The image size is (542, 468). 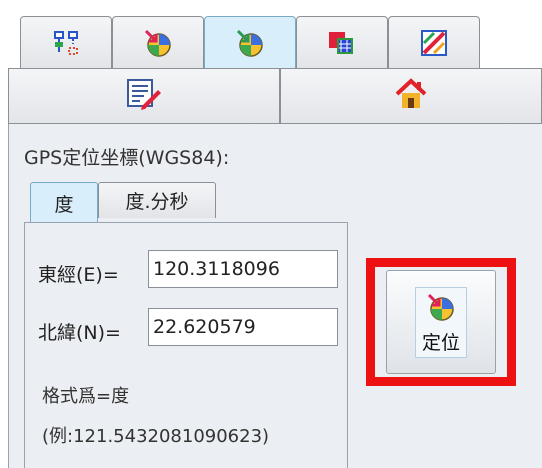 I want to click on north-label: 北緯(N)=, so click(x=79, y=333).